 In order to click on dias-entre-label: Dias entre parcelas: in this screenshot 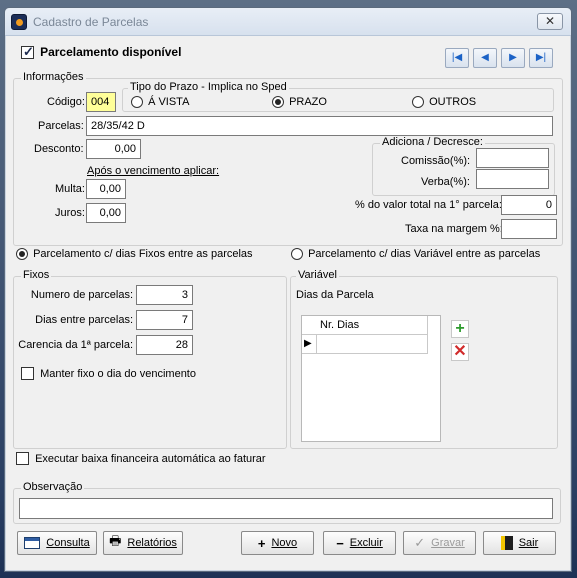, I will do `click(84, 320)`.